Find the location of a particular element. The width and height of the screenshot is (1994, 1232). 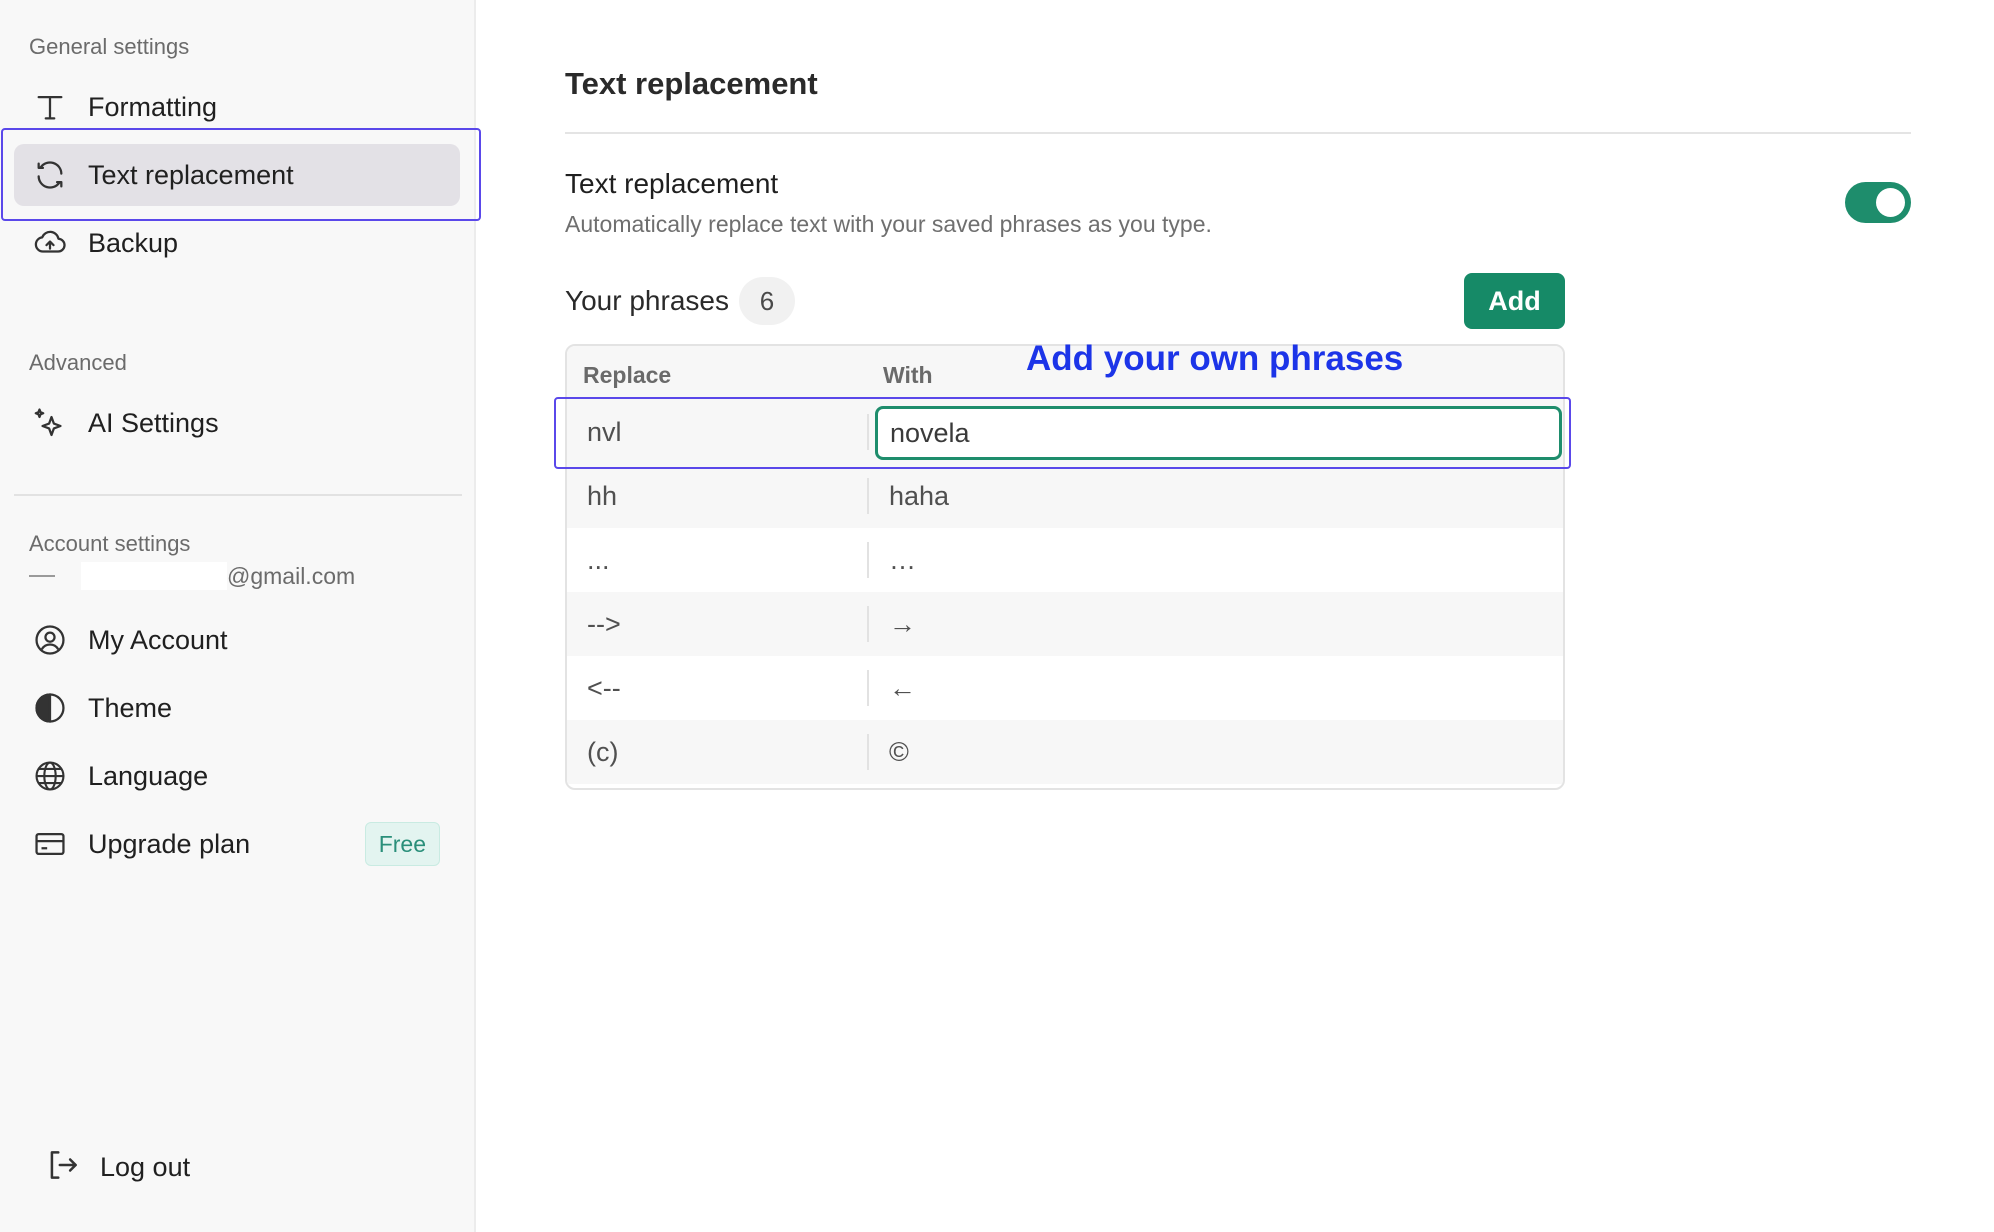

general-settings-label: General settings is located at coordinates (109, 46).